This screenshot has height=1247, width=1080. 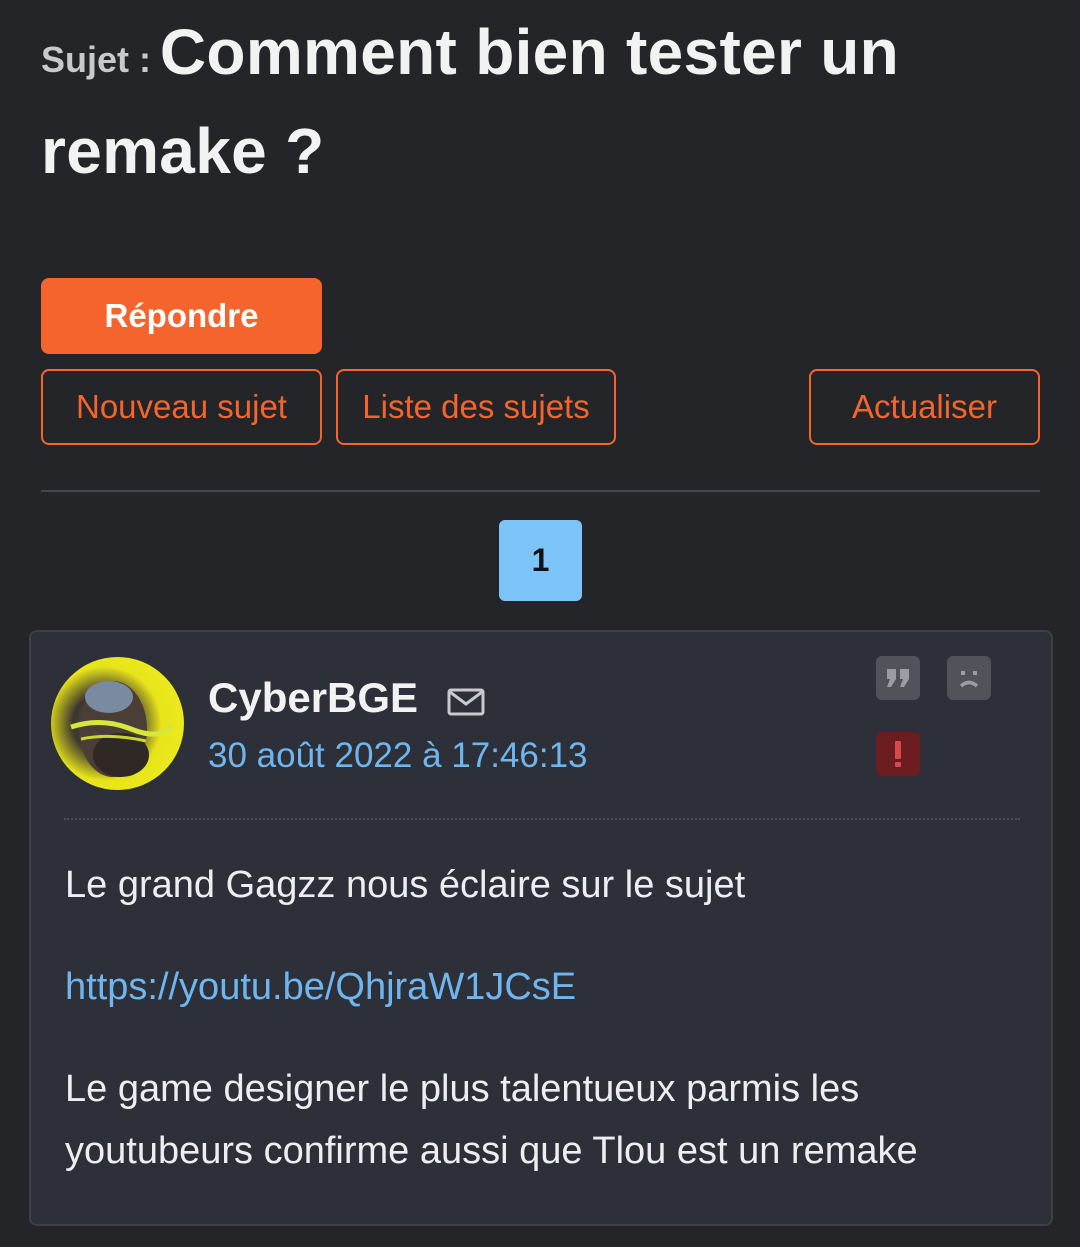 I want to click on reply-button: Répondre, so click(x=181, y=316).